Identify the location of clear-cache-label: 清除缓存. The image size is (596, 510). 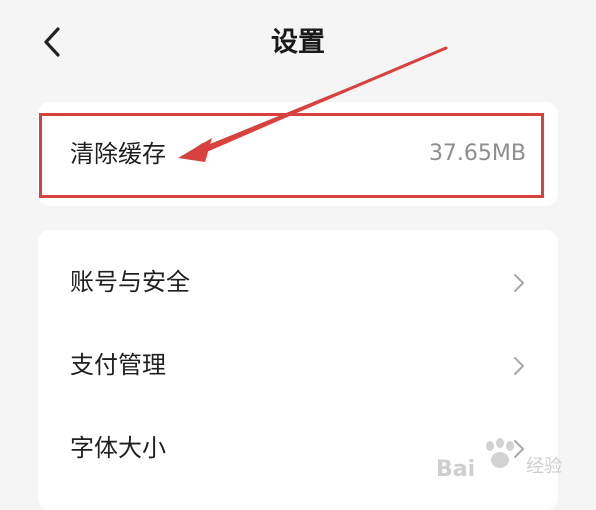
(118, 154).